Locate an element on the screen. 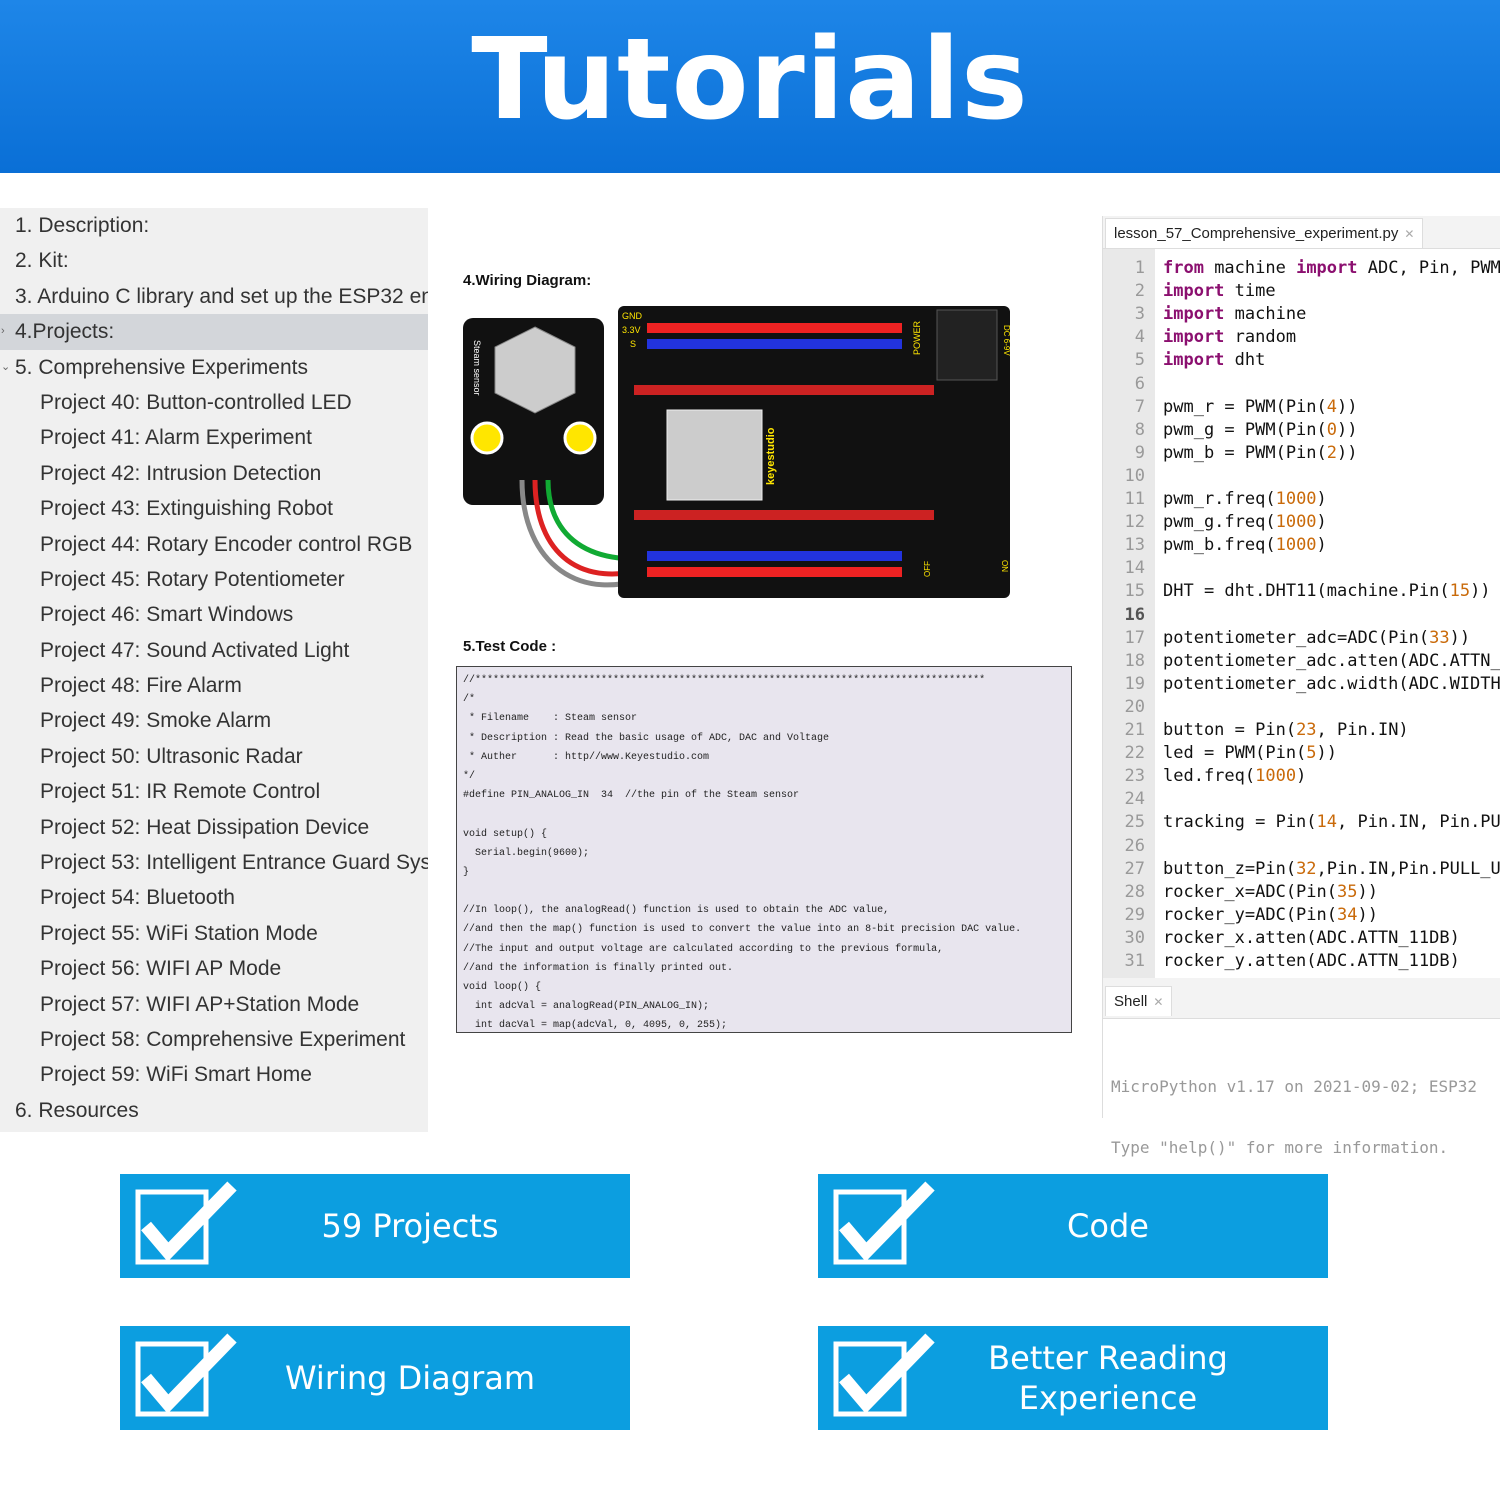  sidebar-item: Project 42: Intrusion Detection is located at coordinates (214, 473).